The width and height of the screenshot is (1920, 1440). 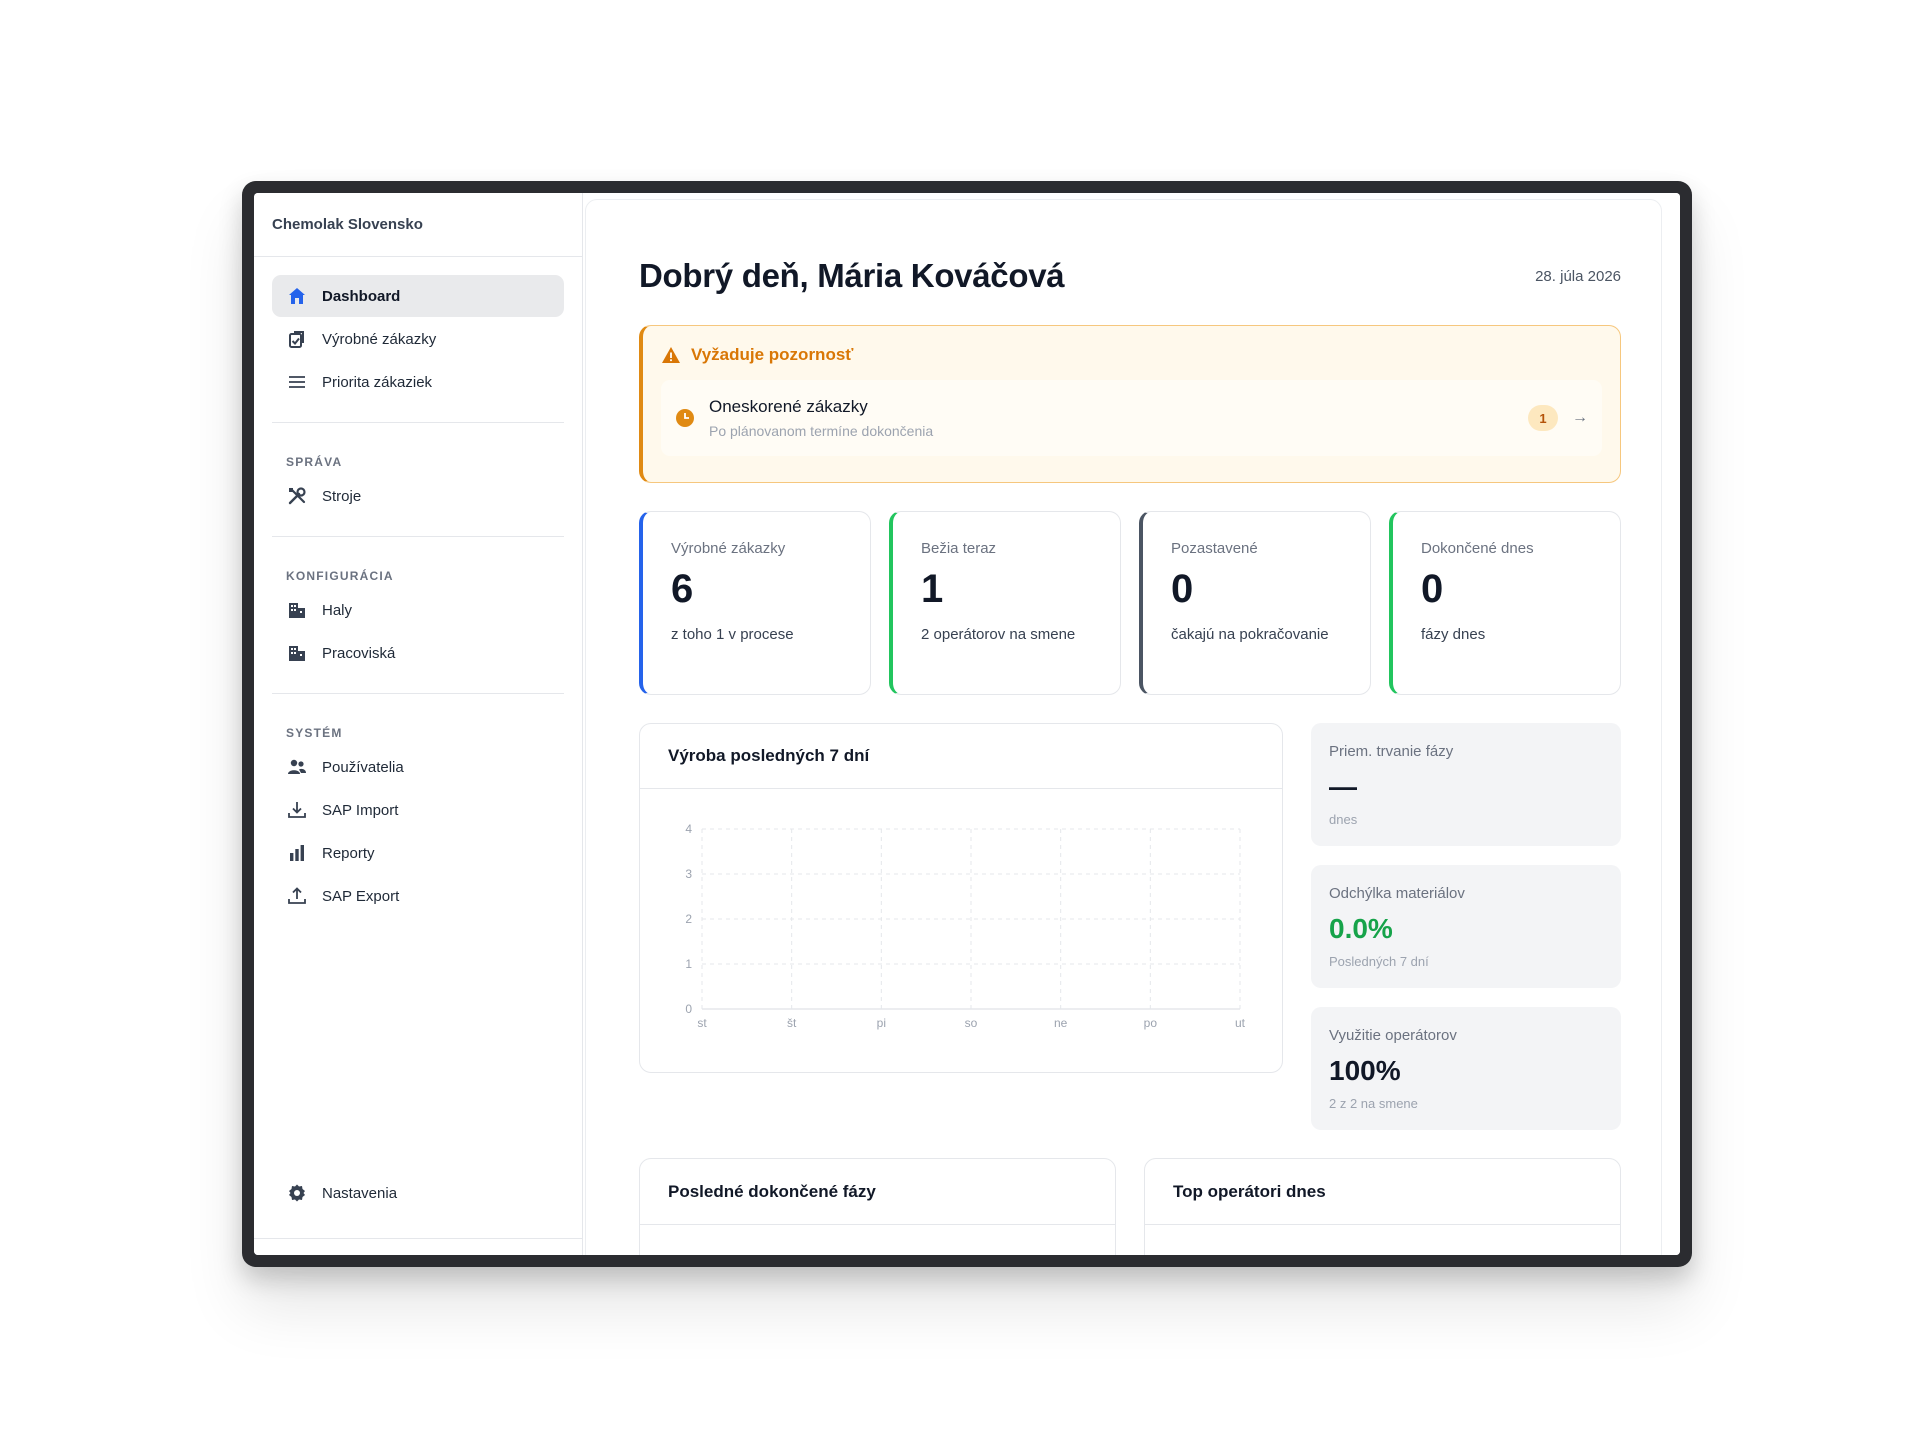 What do you see at coordinates (297, 853) in the screenshot?
I see `bar-chart-icon` at bounding box center [297, 853].